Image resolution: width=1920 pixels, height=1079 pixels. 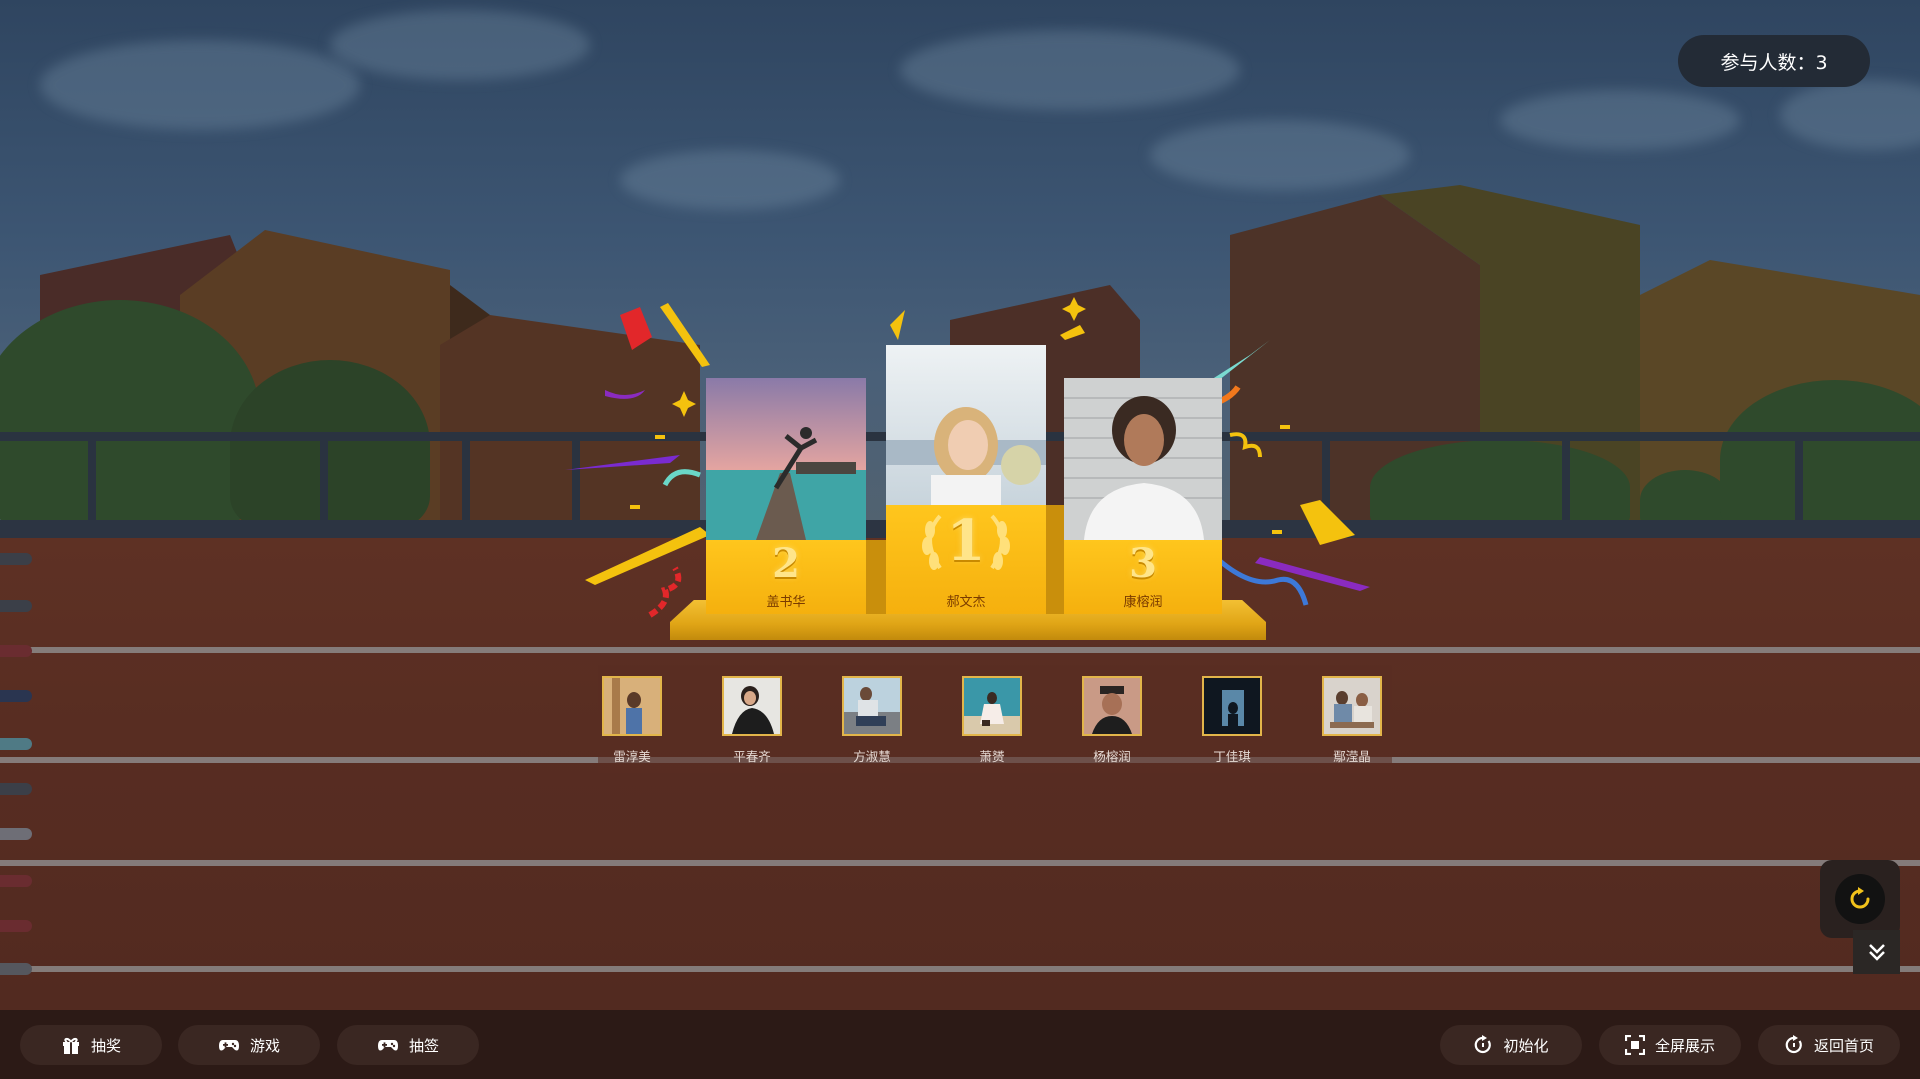 I want to click on winner-second-photo, so click(x=786, y=459).